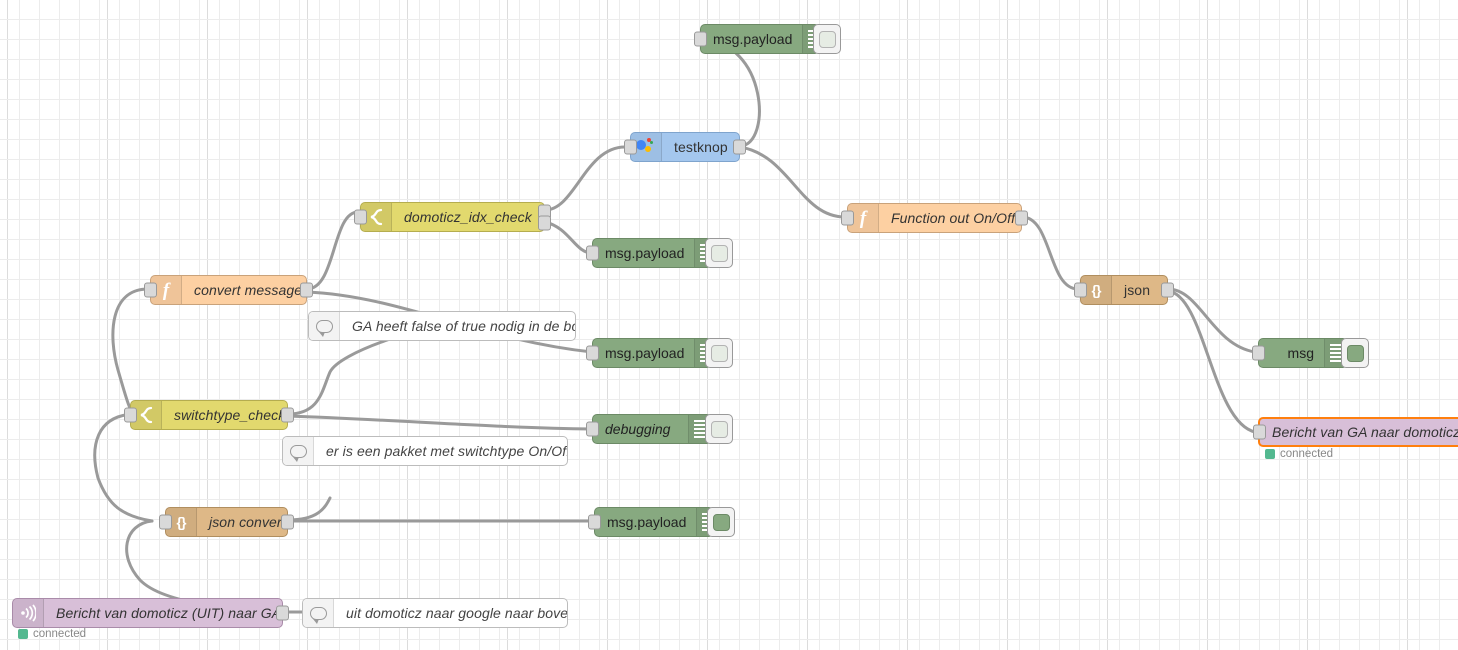 Image resolution: width=1458 pixels, height=650 pixels. I want to click on comment-node-ga-body: GA heeft false of true nodig in de body, so click(442, 326).